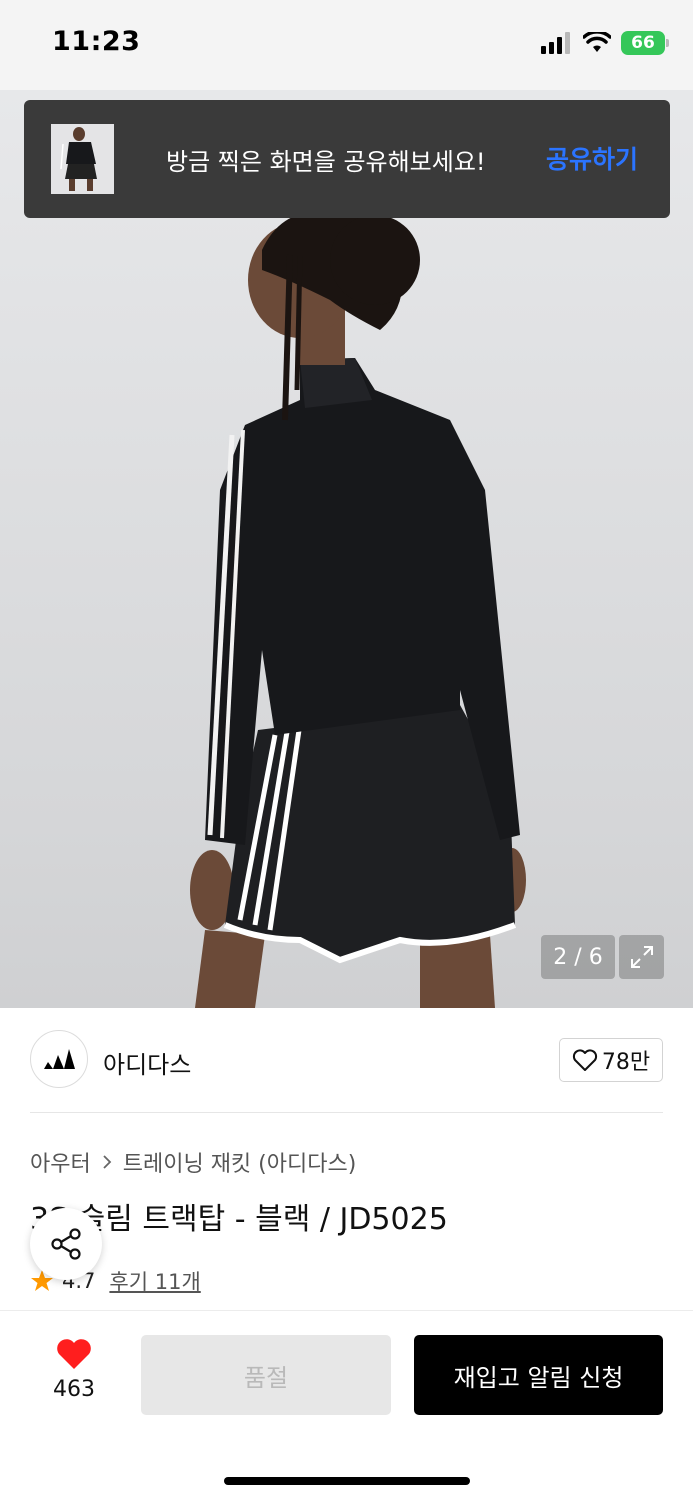 The width and height of the screenshot is (693, 1500). Describe the element at coordinates (626, 1062) in the screenshot. I see `brand-like-count: 78만` at that location.